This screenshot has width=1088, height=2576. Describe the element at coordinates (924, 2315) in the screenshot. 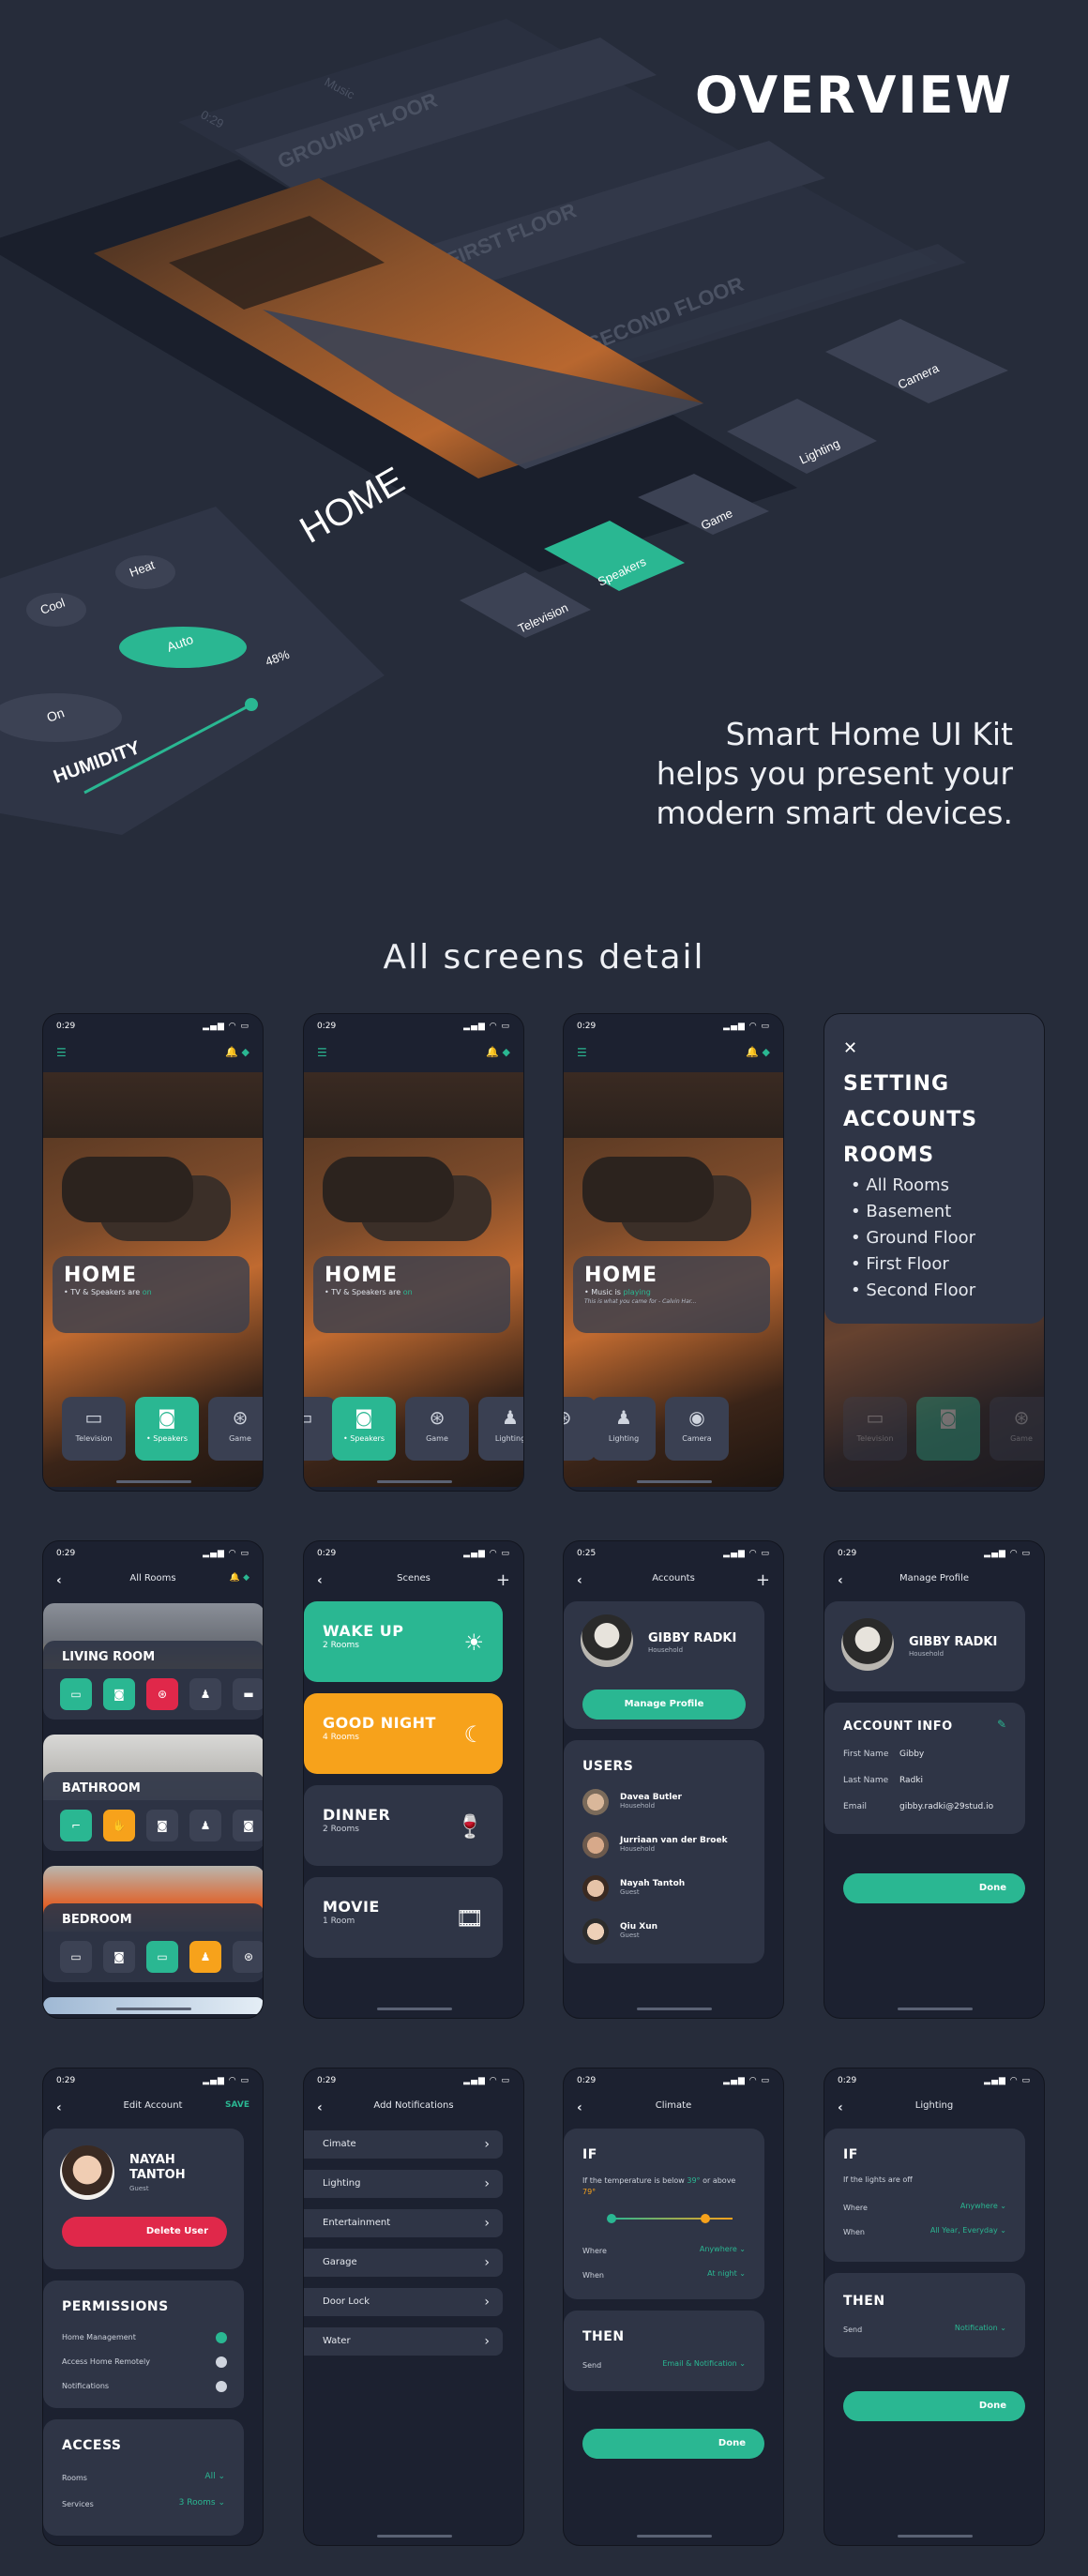

I see `then-card: THEN Send Notification ⌄` at that location.